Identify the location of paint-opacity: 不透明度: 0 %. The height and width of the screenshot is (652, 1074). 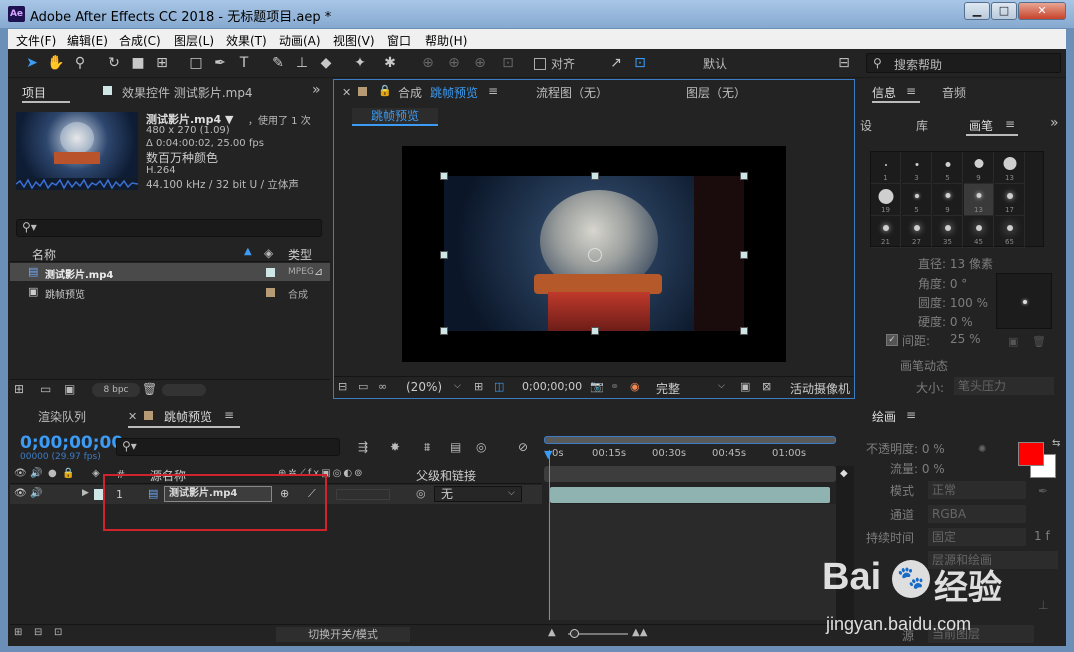
(905, 448).